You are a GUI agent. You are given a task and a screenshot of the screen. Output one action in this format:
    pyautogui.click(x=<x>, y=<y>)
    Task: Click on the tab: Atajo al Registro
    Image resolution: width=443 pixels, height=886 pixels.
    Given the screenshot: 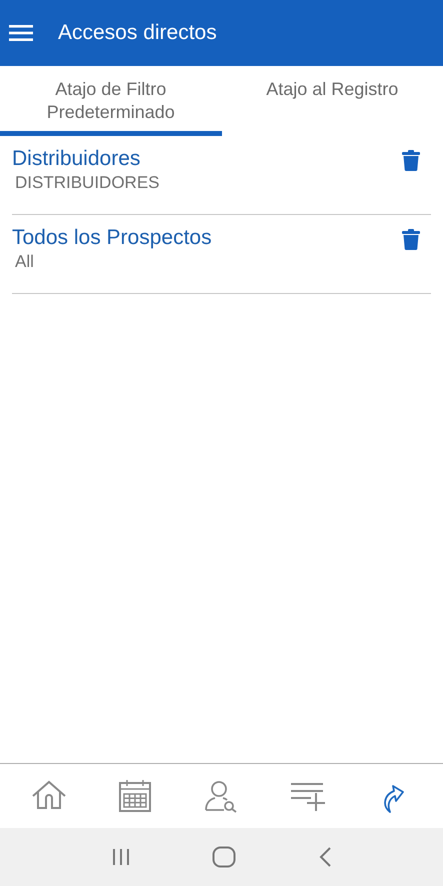 What is the action you would take?
    pyautogui.click(x=332, y=101)
    